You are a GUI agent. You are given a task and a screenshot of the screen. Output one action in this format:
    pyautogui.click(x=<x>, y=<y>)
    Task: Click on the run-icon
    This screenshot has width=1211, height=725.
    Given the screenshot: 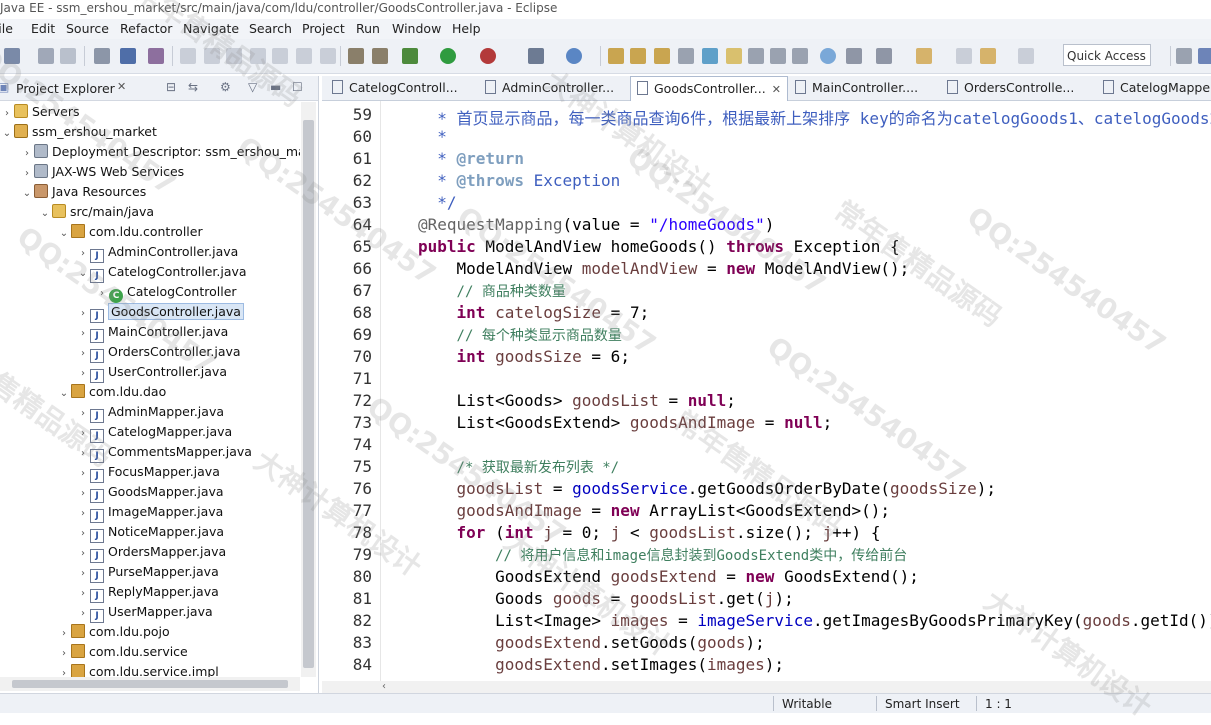 What is the action you would take?
    pyautogui.click(x=448, y=56)
    